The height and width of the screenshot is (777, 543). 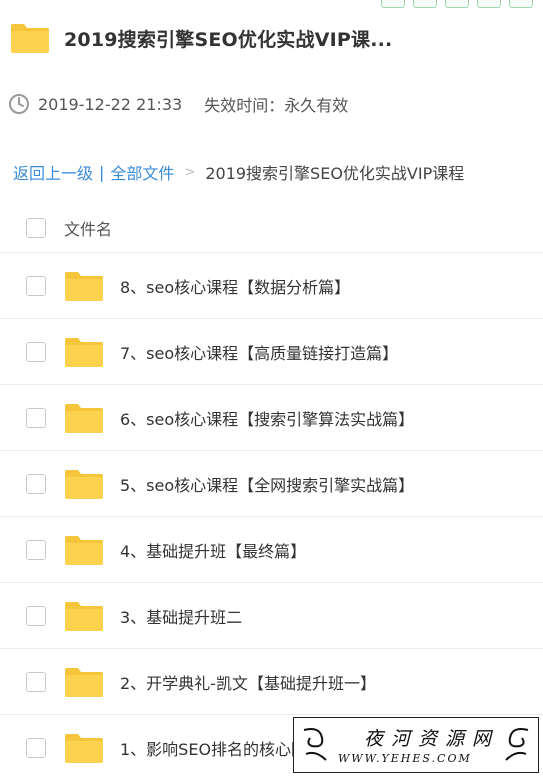 I want to click on top-toolbar, so click(x=457, y=4).